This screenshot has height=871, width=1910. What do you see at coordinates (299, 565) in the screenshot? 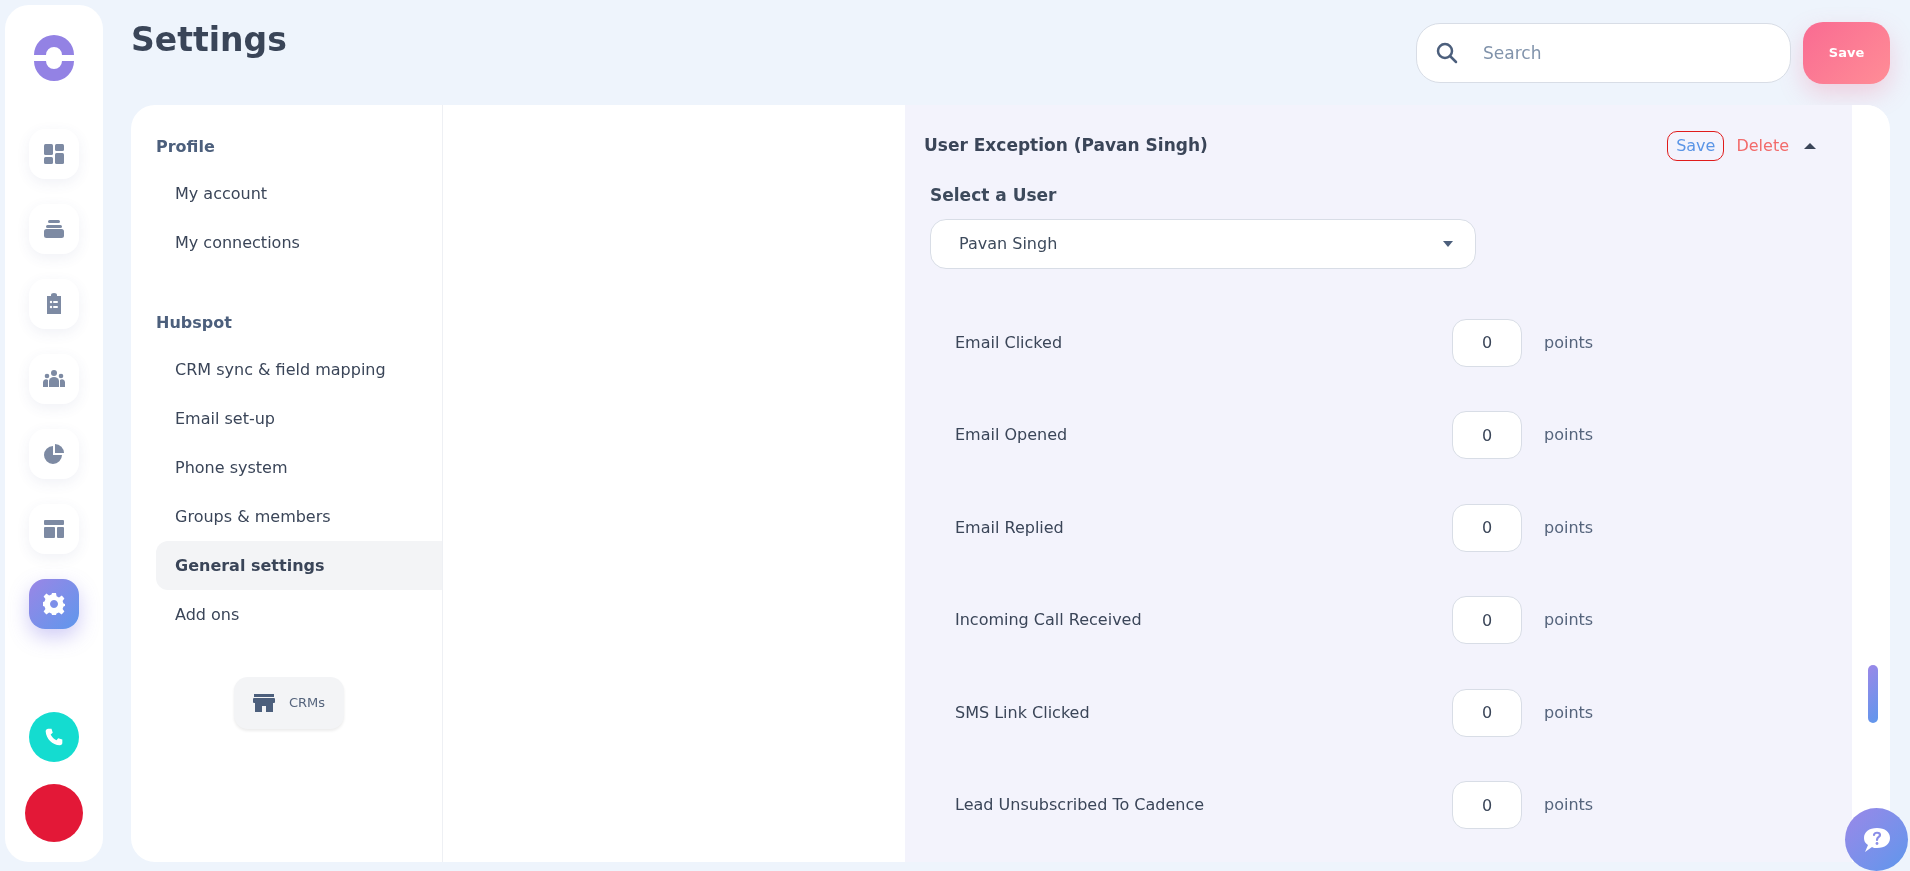
I see `nav-item: General settings` at bounding box center [299, 565].